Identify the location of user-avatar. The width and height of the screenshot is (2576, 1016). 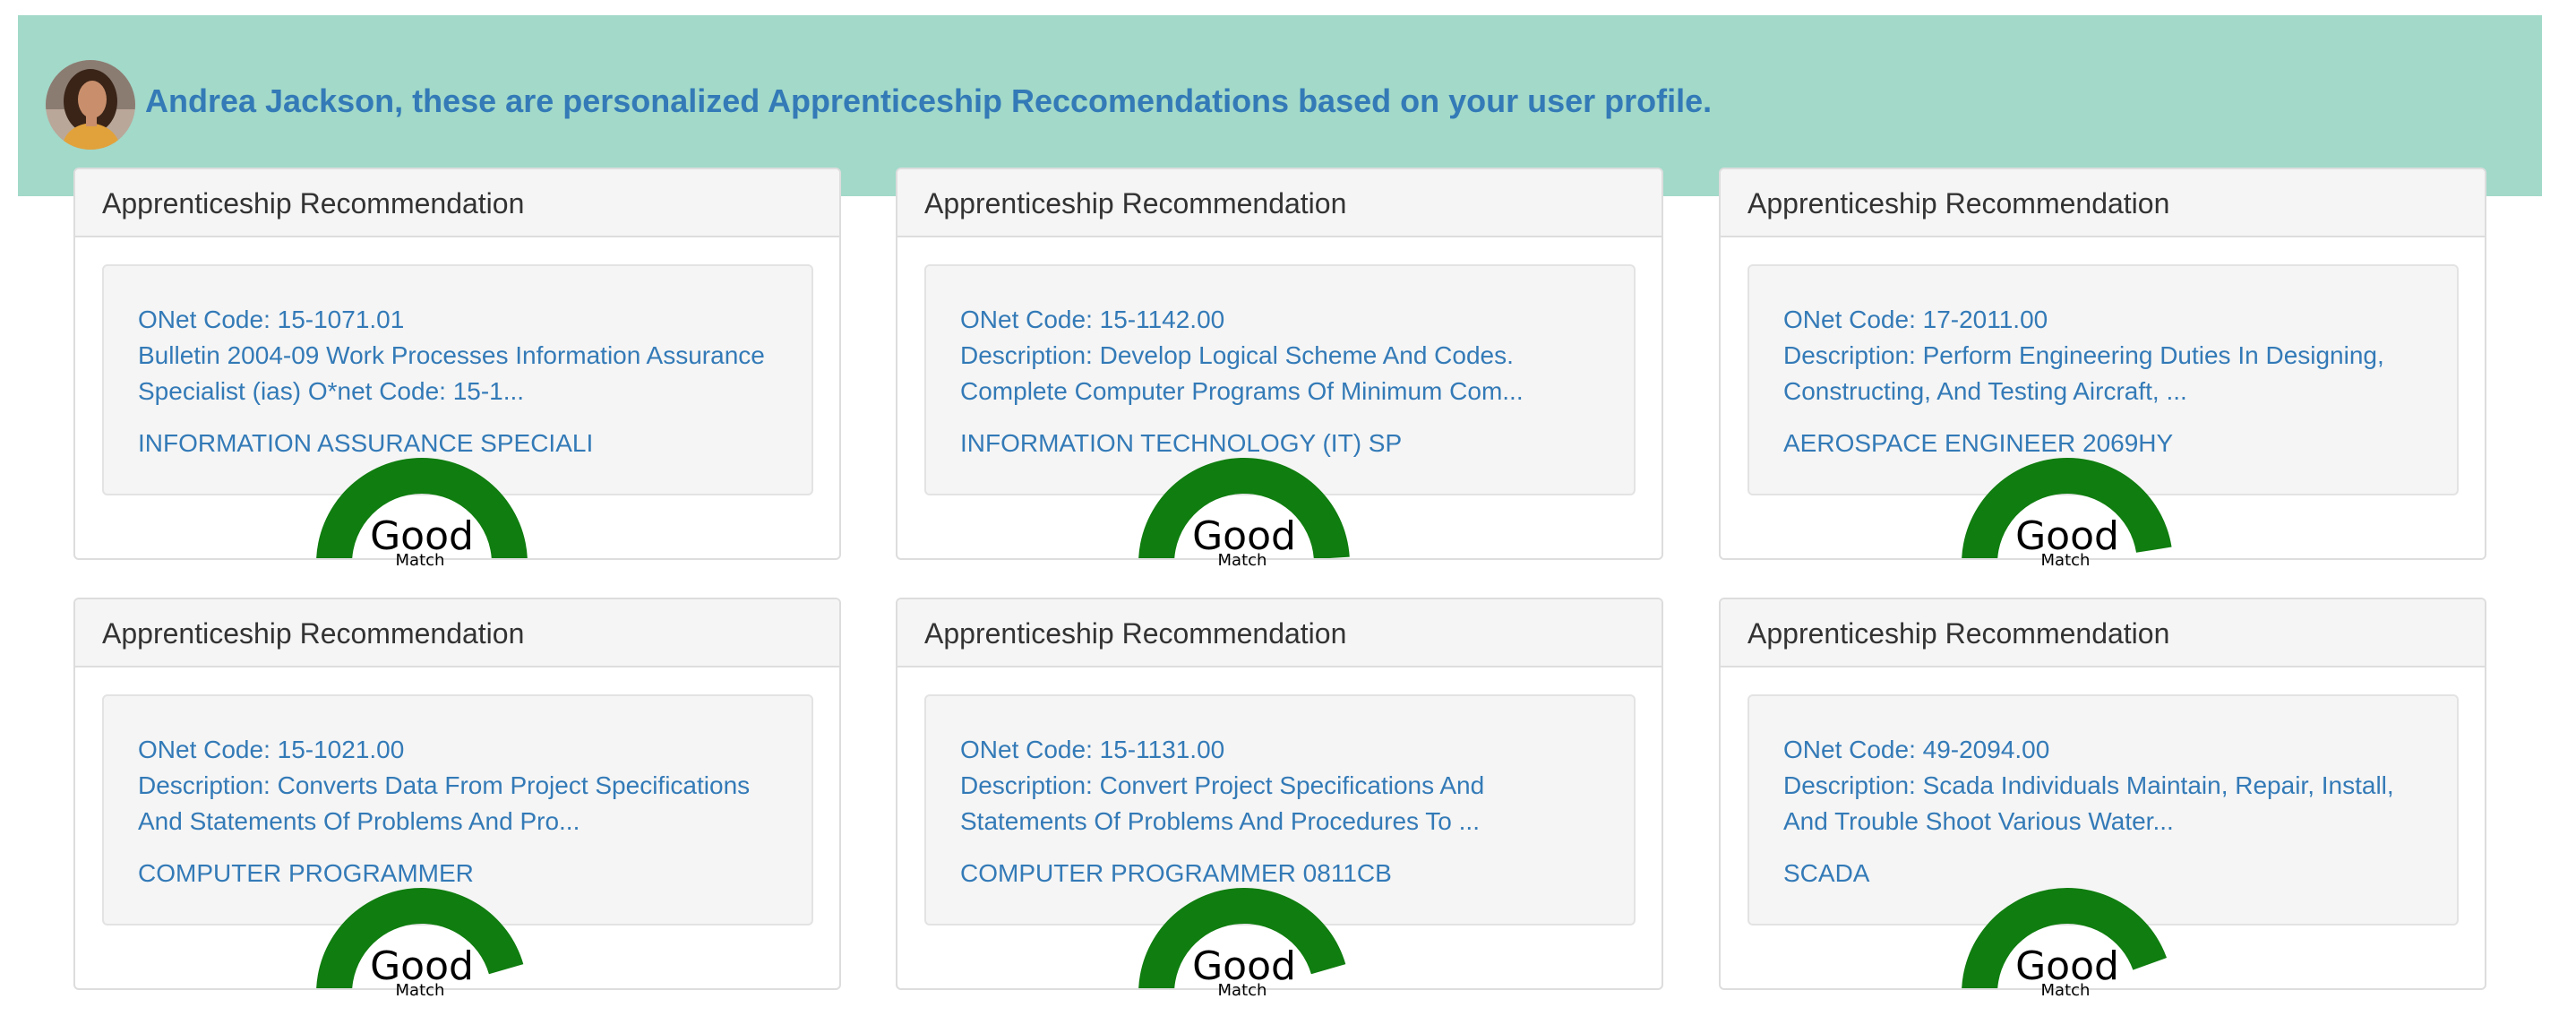
(90, 105).